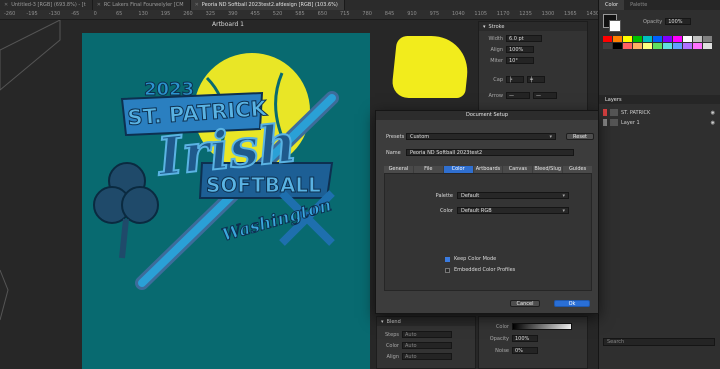  What do you see at coordinates (496, 26) in the screenshot?
I see `stroke-panel-title: Stroke` at bounding box center [496, 26].